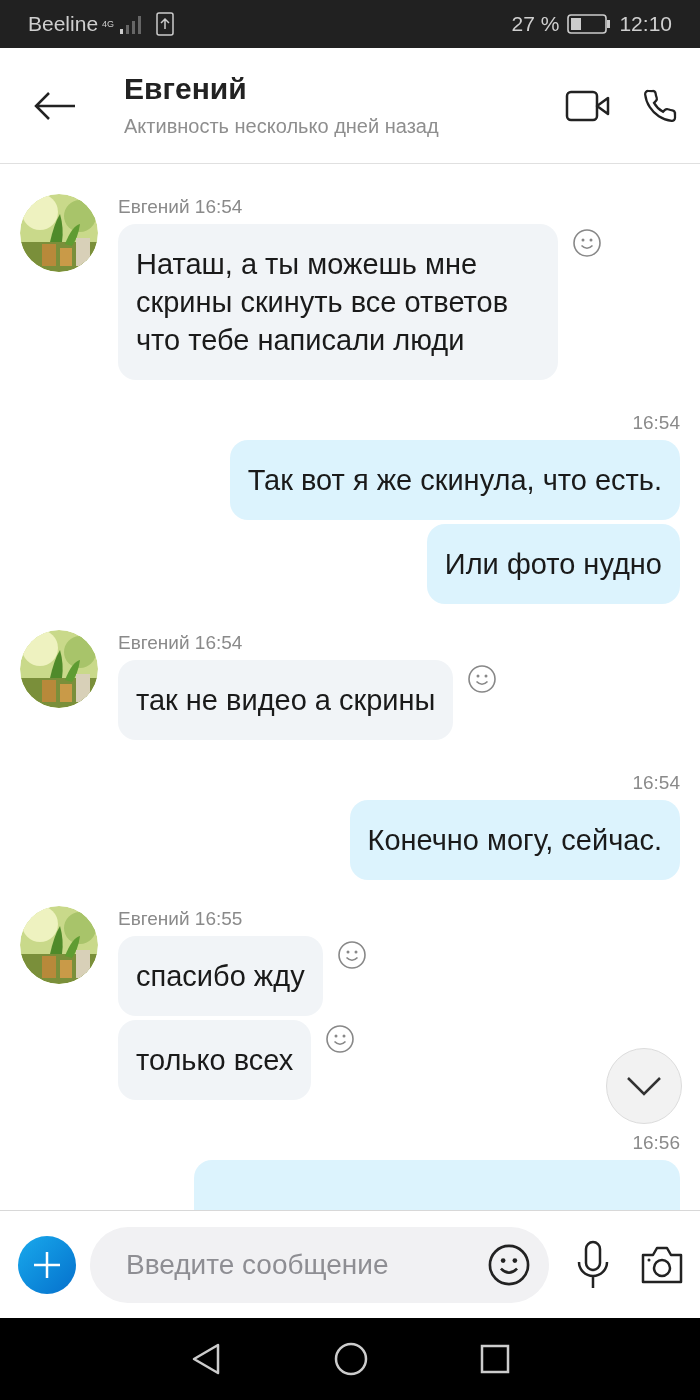 The height and width of the screenshot is (1400, 700). What do you see at coordinates (306, 1264) in the screenshot?
I see `message-input: Введите сообщение` at bounding box center [306, 1264].